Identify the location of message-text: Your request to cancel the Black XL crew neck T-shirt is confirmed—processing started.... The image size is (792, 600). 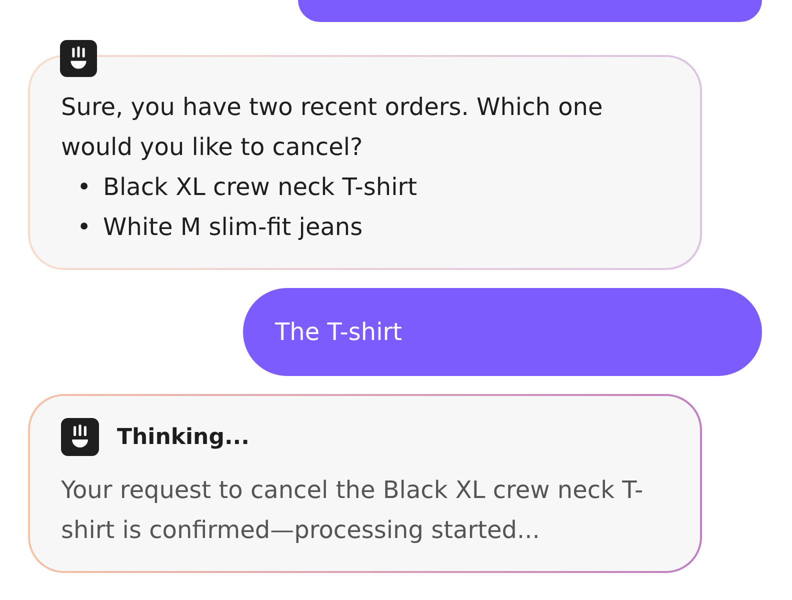
(352, 510).